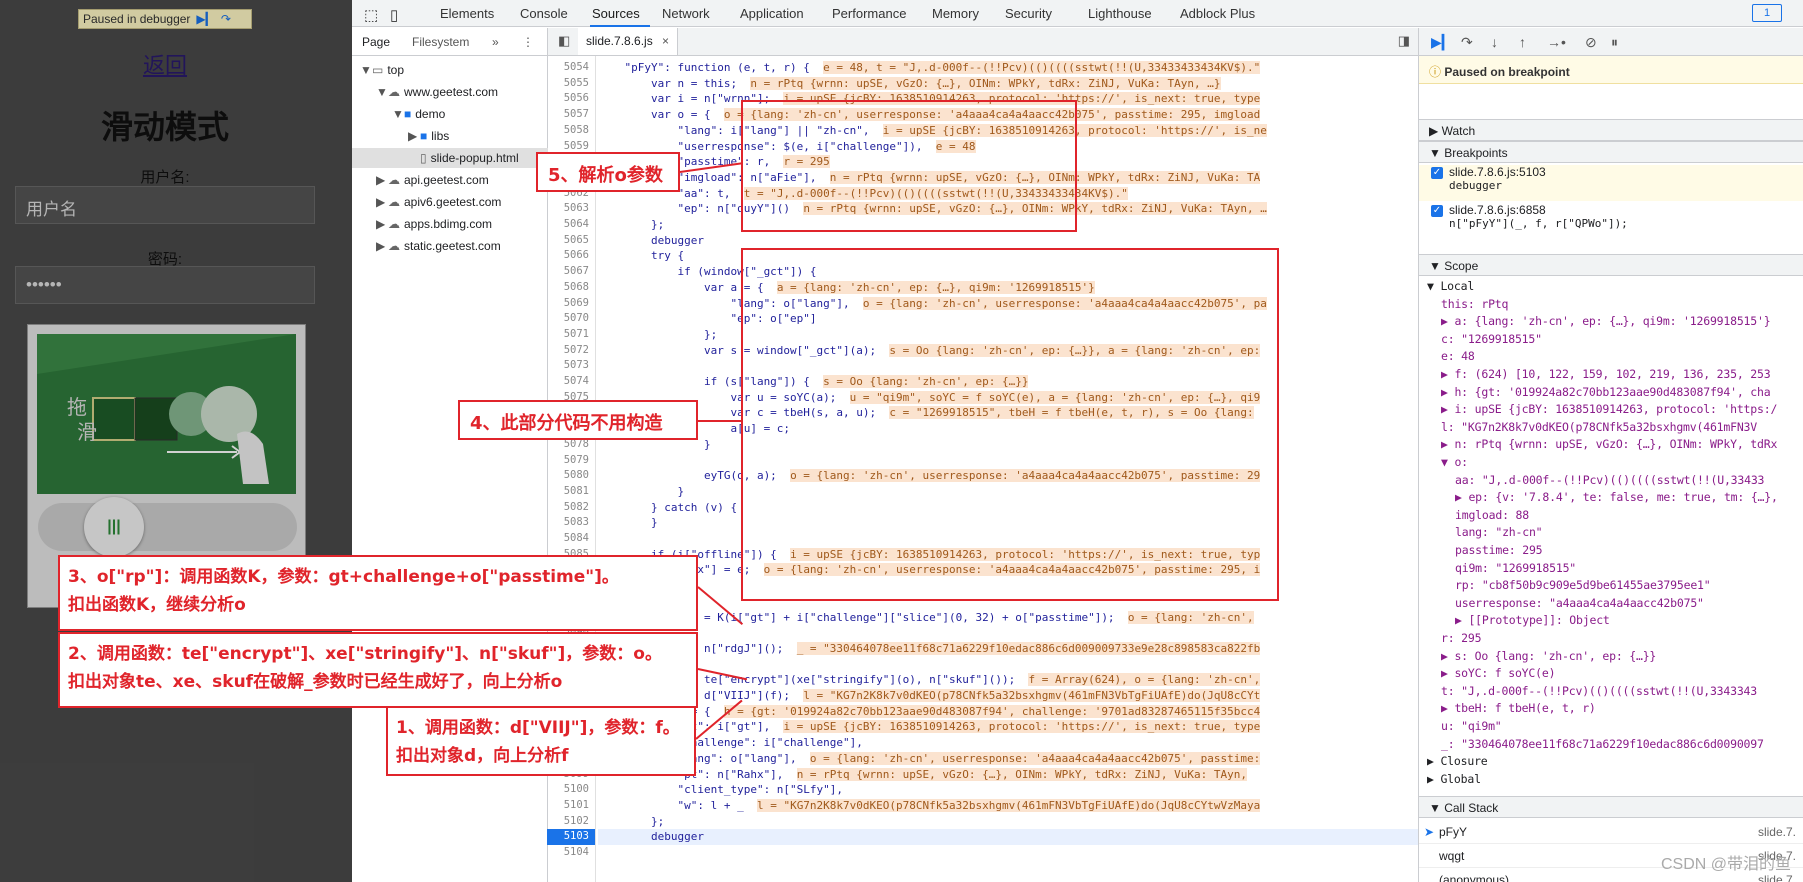 The width and height of the screenshot is (1803, 882). What do you see at coordinates (450, 114) in the screenshot?
I see `tree-node: ▼■ demo` at bounding box center [450, 114].